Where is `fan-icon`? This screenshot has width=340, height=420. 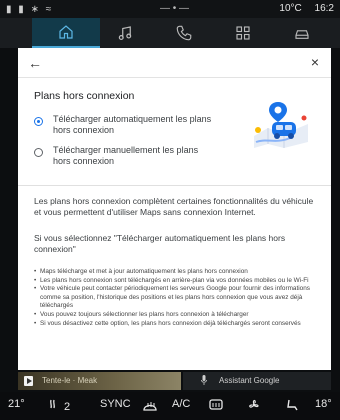
fan-icon is located at coordinates (254, 403).